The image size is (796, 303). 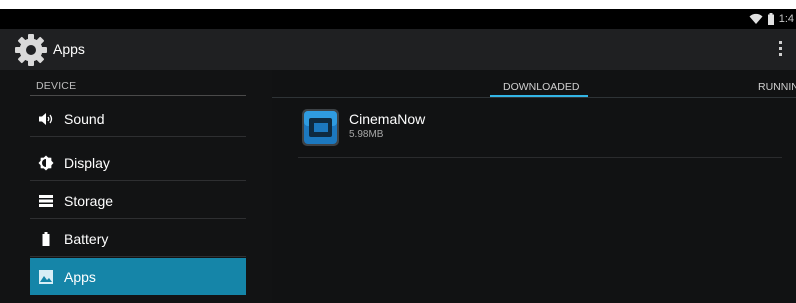 What do you see at coordinates (46, 163) in the screenshot?
I see `brightness-icon` at bounding box center [46, 163].